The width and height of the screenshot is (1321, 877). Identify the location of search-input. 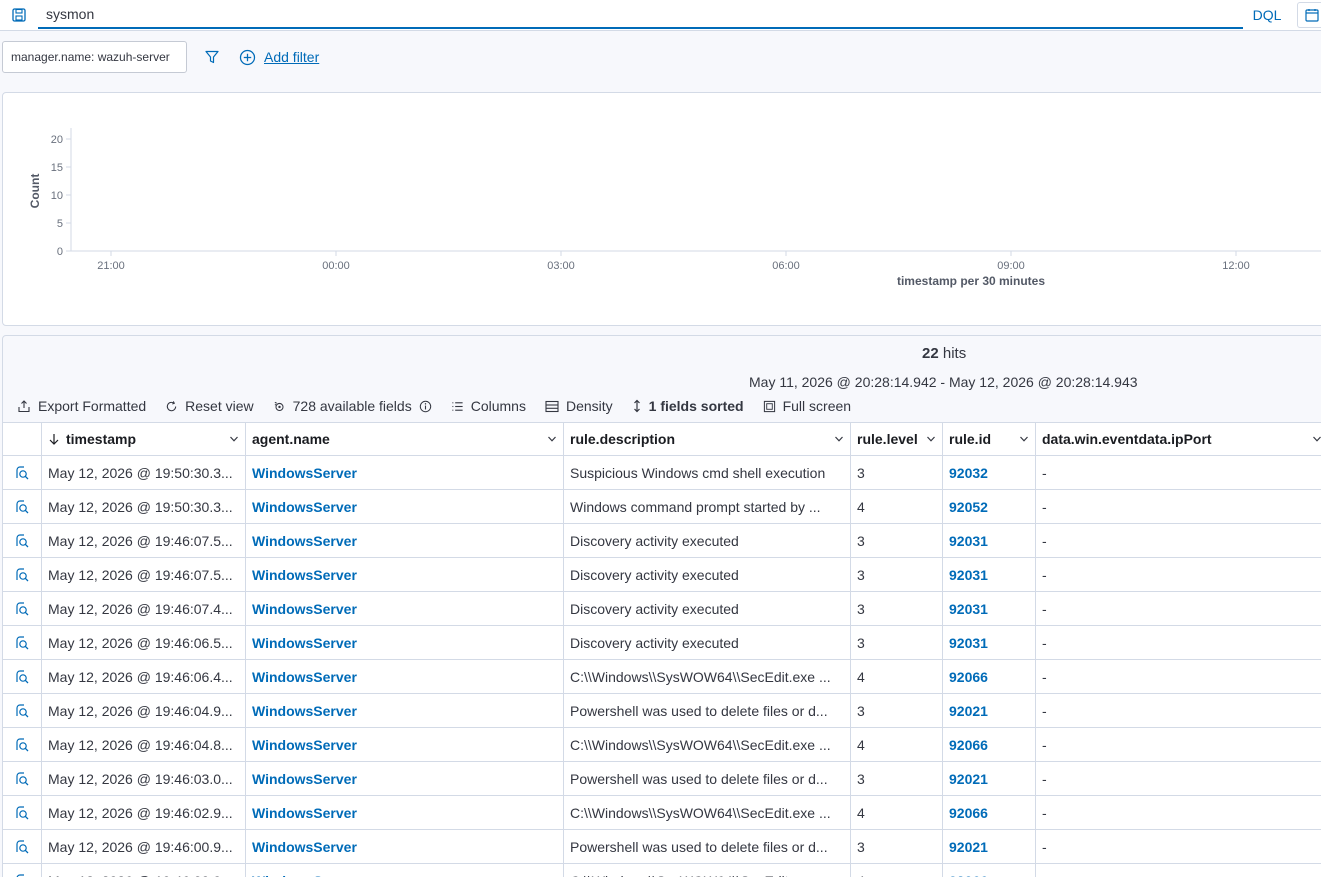
(640, 15).